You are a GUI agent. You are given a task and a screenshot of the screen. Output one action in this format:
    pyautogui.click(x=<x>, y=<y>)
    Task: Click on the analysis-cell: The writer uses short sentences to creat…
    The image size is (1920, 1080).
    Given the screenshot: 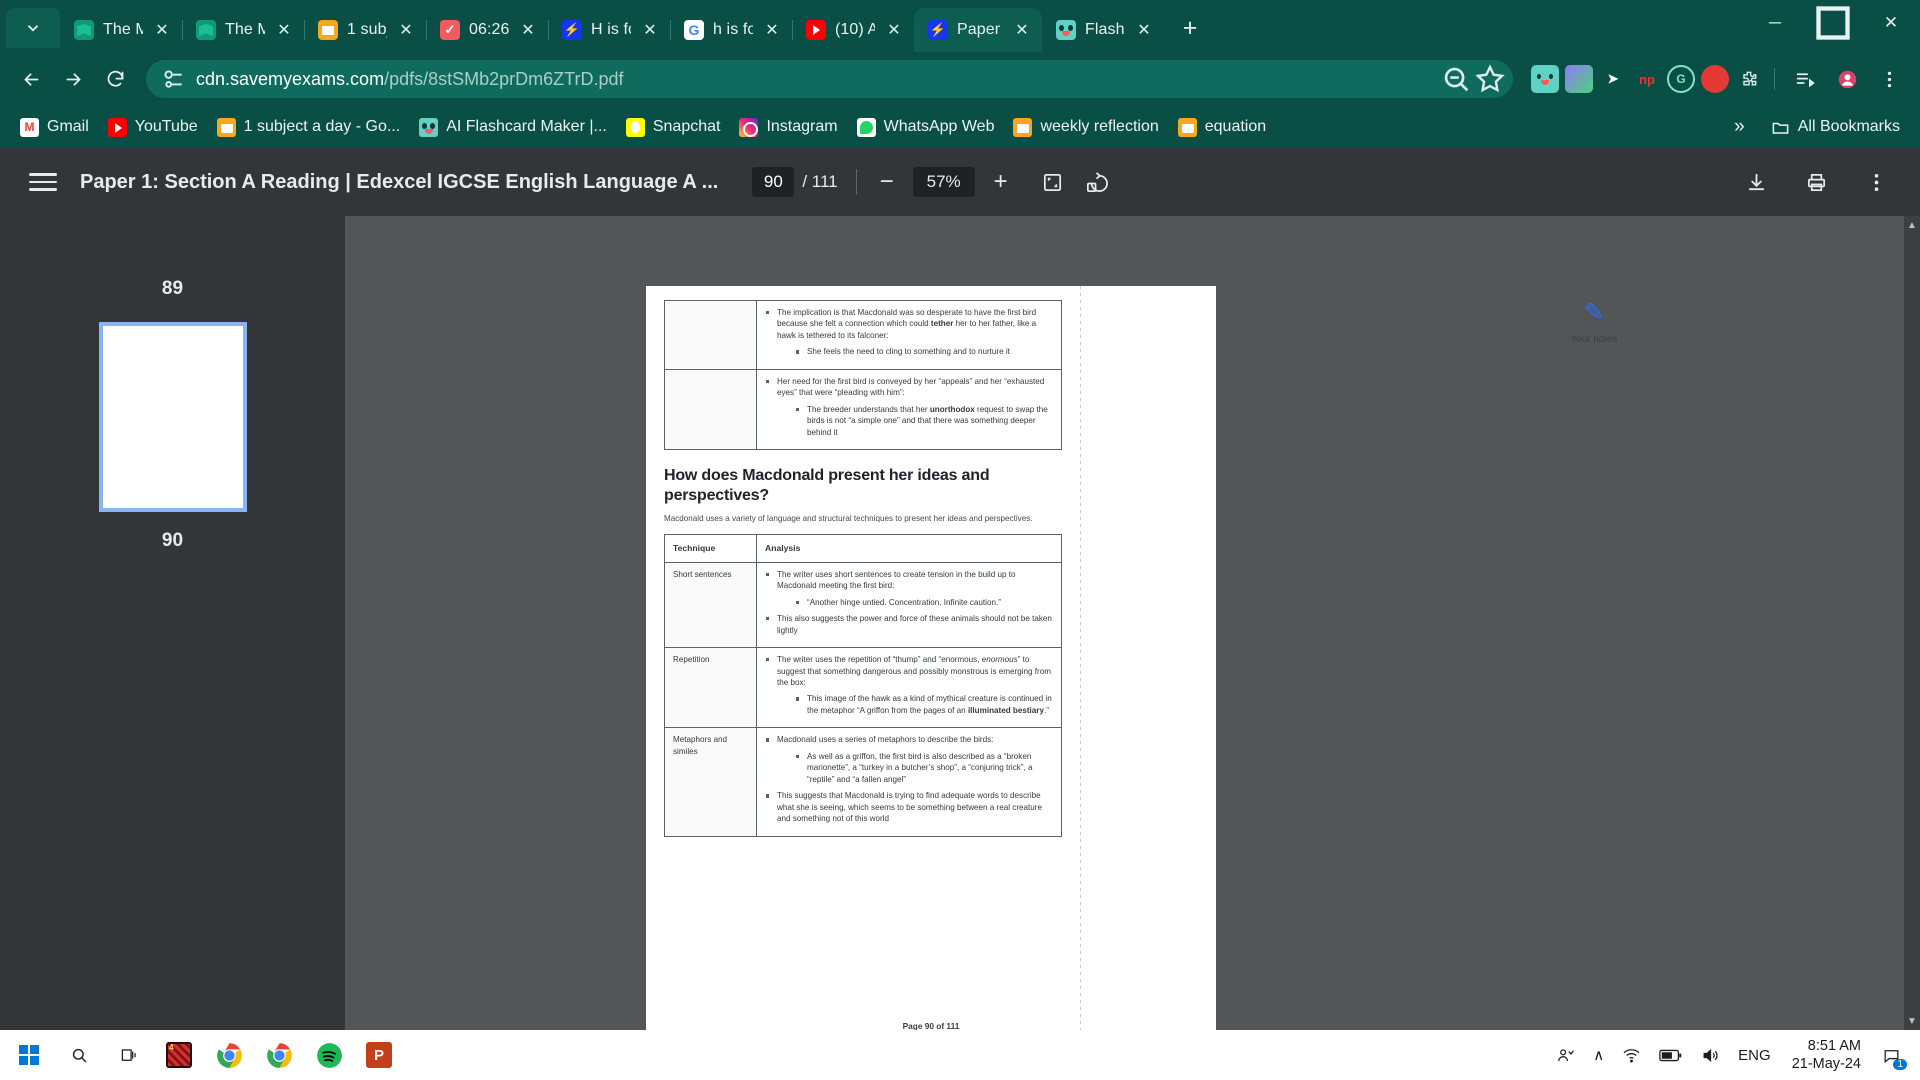 What is the action you would take?
    pyautogui.click(x=909, y=605)
    